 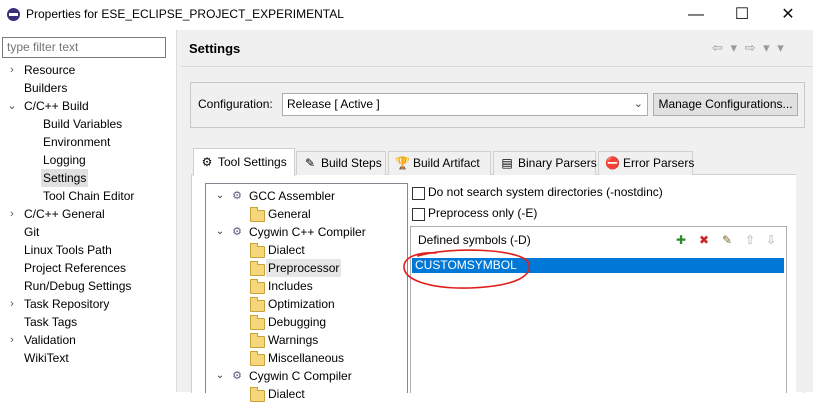 I want to click on page-title: Settings, so click(x=215, y=48).